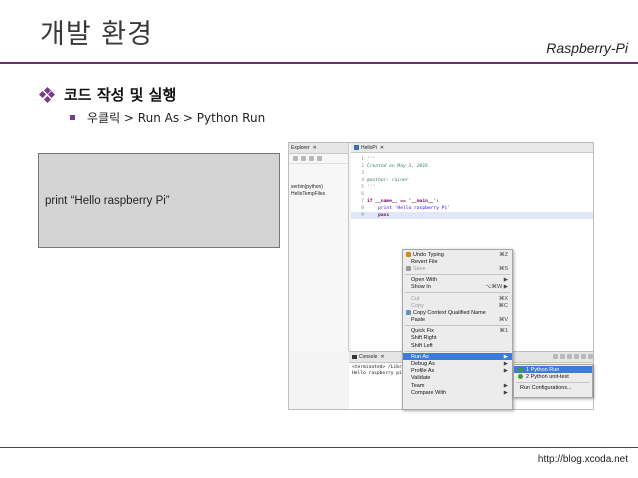 The width and height of the screenshot is (638, 478). Describe the element at coordinates (378, 215) in the screenshot. I see `code-text: pass` at that location.